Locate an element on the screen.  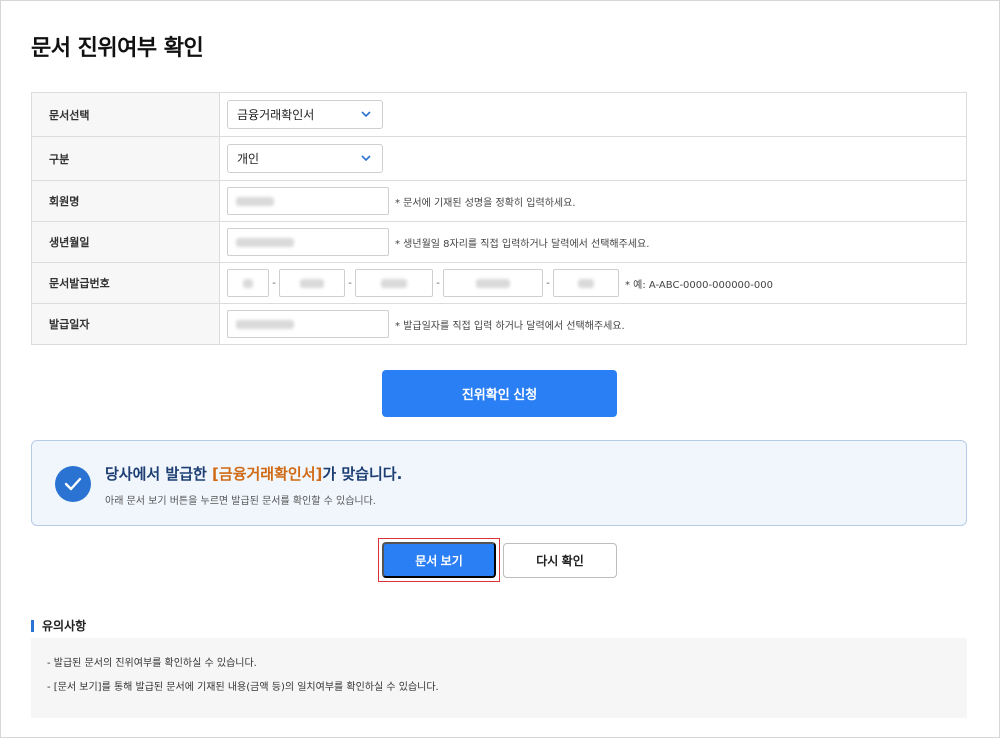
member-name-label: 회원명 is located at coordinates (126, 201).